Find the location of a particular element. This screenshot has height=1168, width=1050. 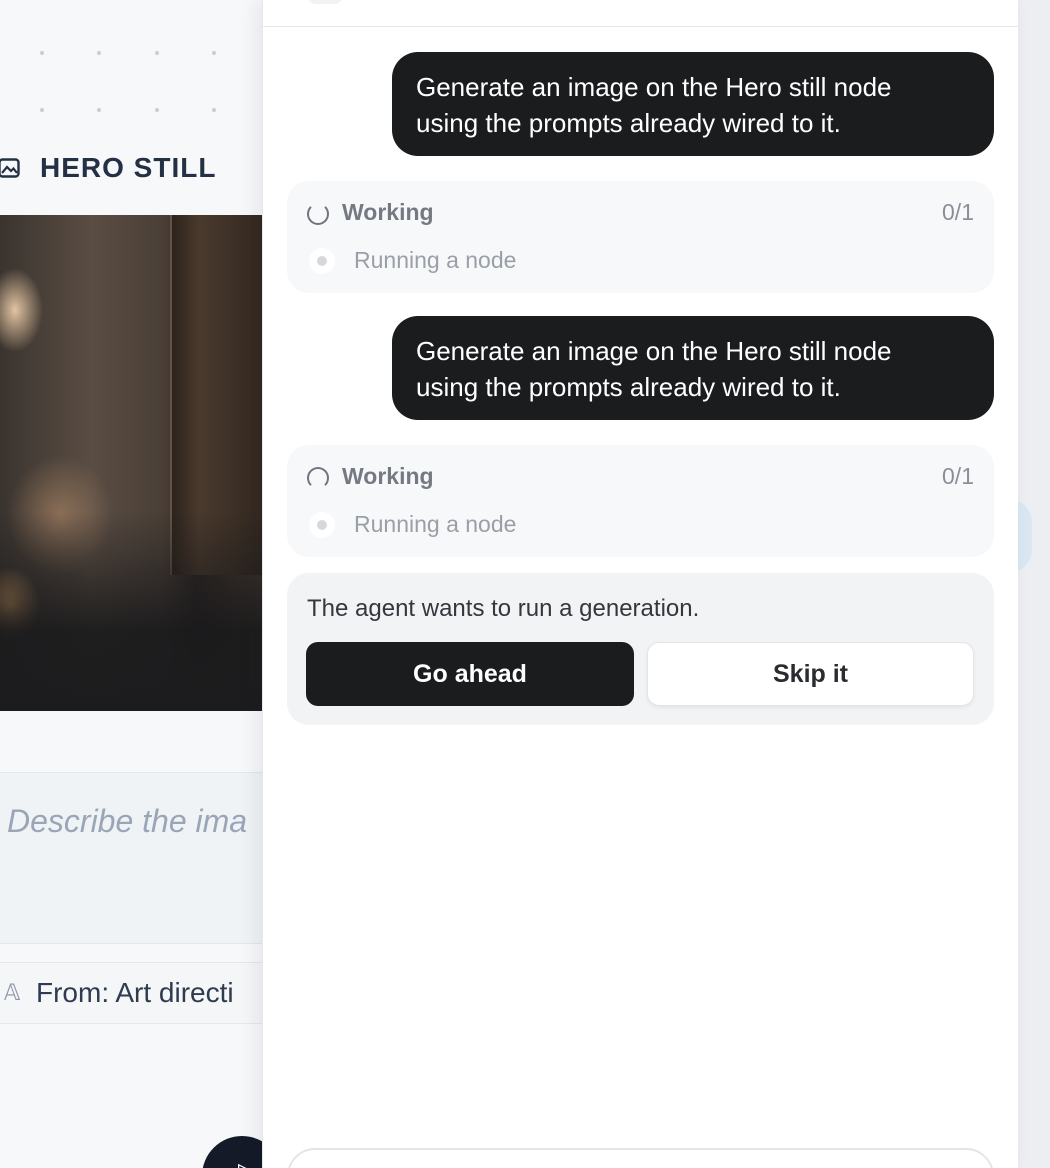

go-ahead-button: Go ahead is located at coordinates (470, 674).